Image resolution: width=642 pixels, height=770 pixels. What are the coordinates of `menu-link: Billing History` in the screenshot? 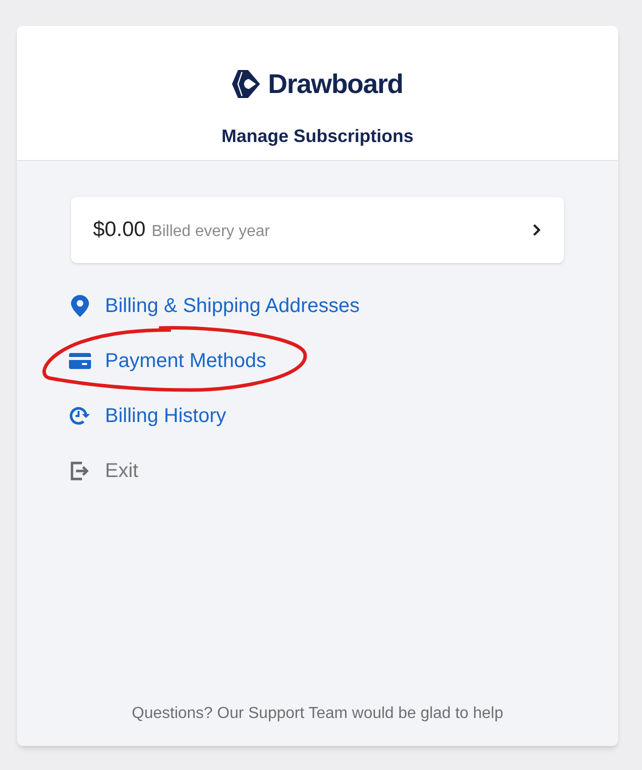 It's located at (147, 416).